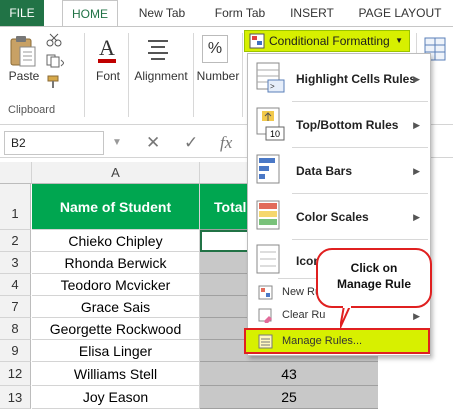 The width and height of the screenshot is (453, 409). Describe the element at coordinates (269, 260) in the screenshot. I see `icon-sets-icon` at that location.